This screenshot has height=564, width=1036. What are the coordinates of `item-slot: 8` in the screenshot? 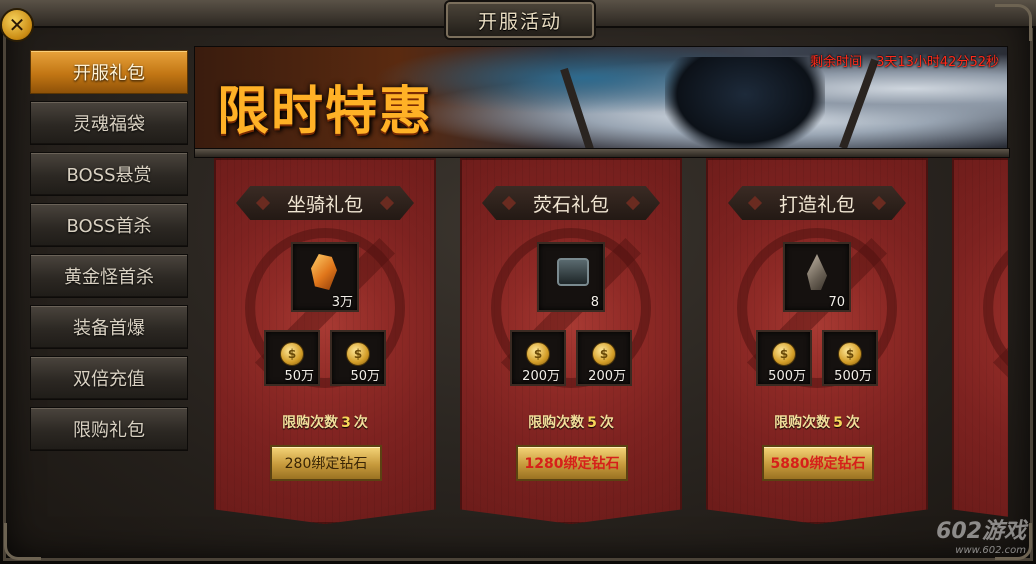 It's located at (571, 277).